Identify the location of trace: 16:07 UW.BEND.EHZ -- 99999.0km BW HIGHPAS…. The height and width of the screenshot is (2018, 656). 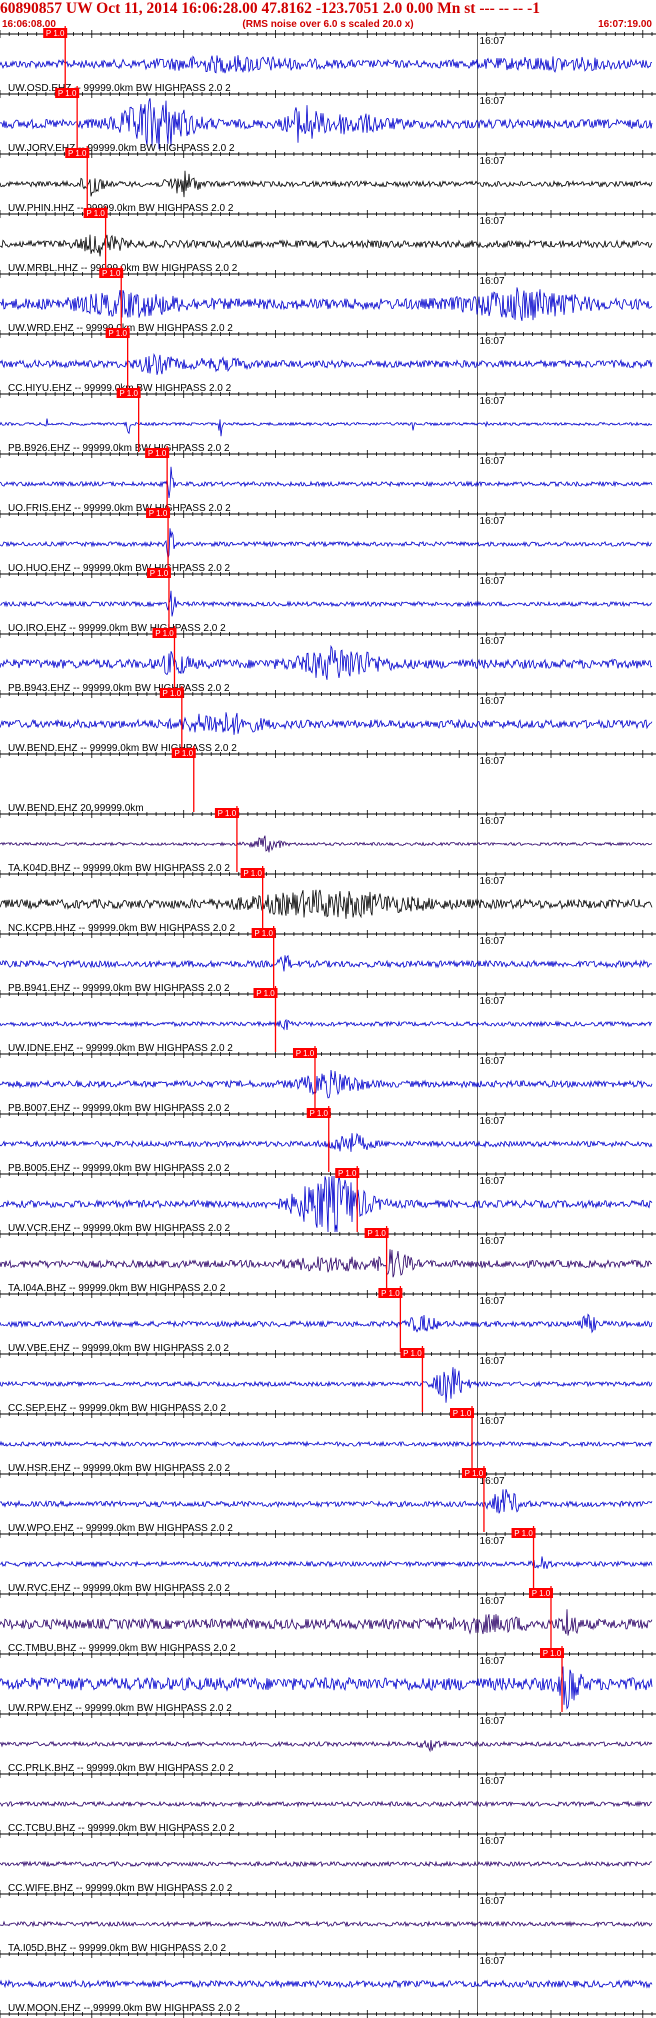
(326, 720).